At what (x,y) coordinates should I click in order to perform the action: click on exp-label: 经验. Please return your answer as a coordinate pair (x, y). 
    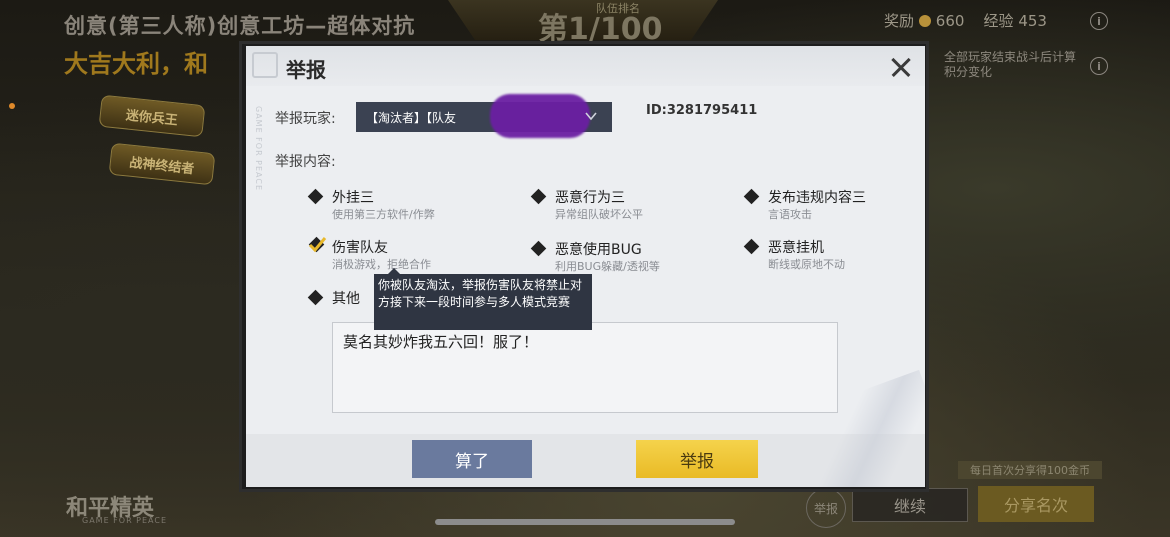
    Looking at the image, I should click on (998, 21).